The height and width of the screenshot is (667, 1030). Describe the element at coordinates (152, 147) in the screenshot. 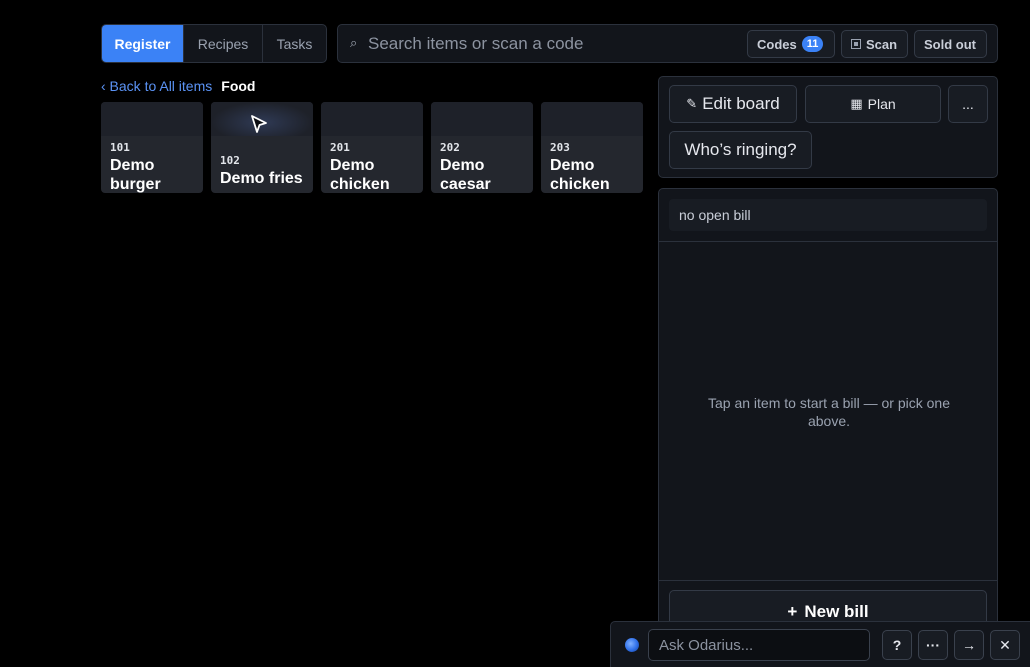

I see `item-tile: 101 Demo burger` at that location.